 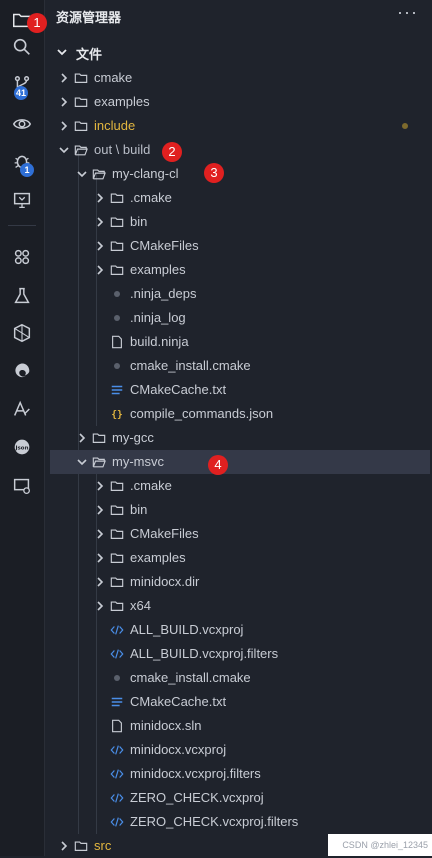 What do you see at coordinates (238, 654) in the screenshot?
I see `tree-item-msvc-child: ALL_BUILD.vcxproj.filters` at bounding box center [238, 654].